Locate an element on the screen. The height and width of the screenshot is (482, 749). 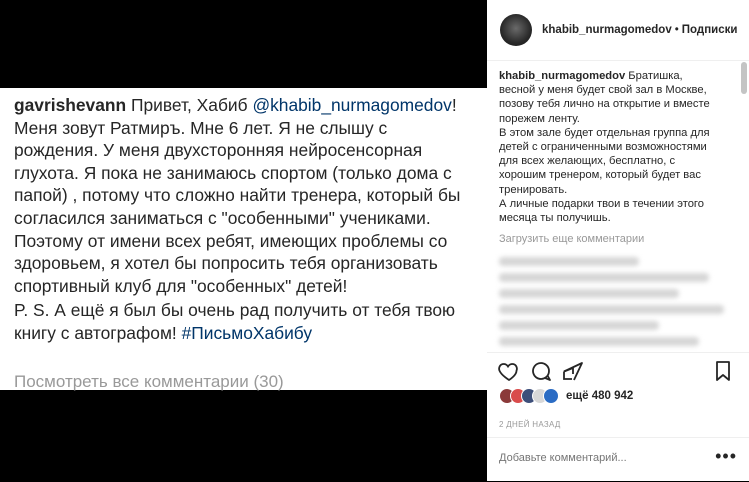
avatar is located at coordinates (516, 30).